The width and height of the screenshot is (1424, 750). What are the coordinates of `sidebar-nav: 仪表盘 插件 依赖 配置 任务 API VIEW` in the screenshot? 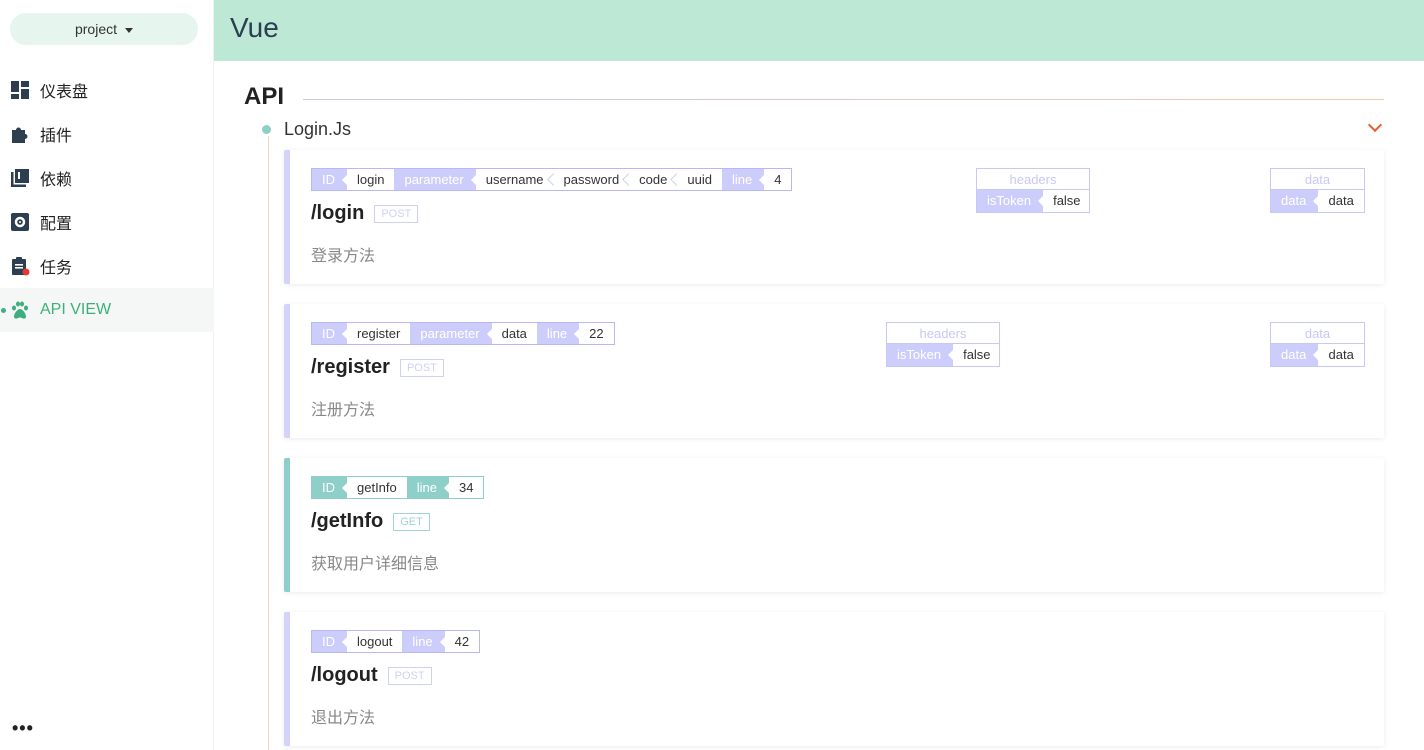 It's located at (107, 200).